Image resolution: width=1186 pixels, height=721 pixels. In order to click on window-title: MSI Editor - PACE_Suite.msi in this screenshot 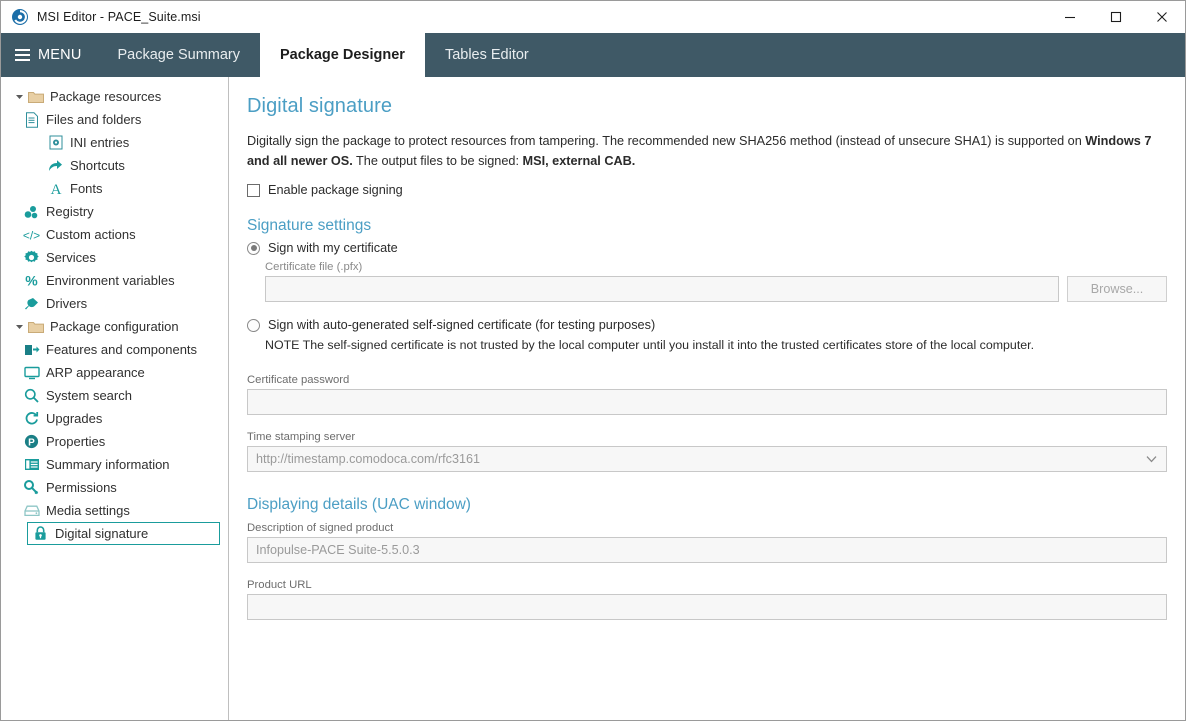, I will do `click(119, 16)`.